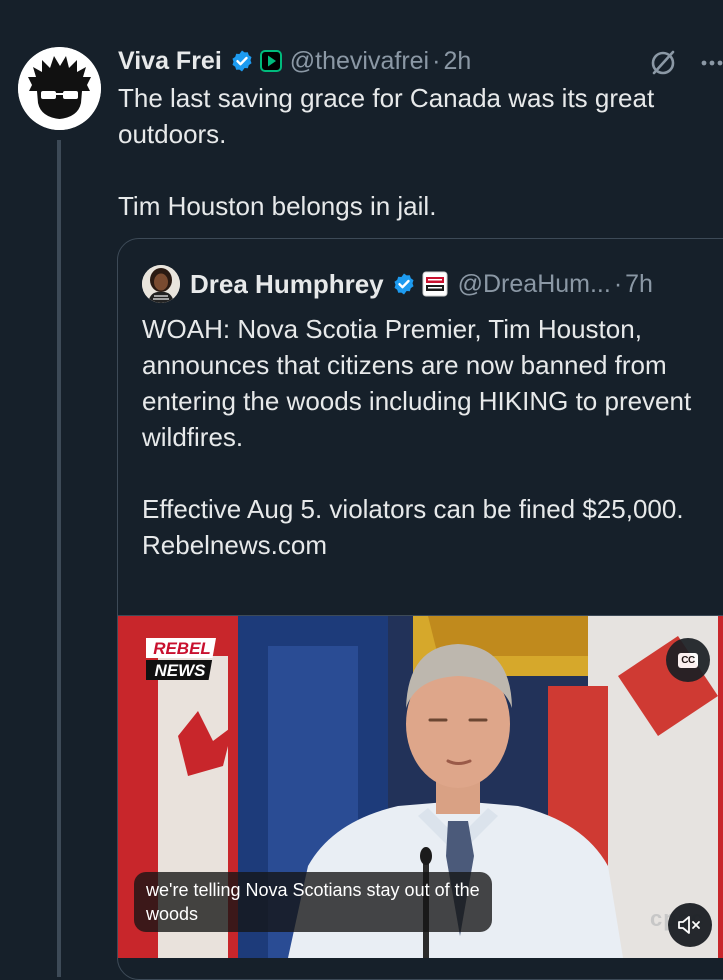  I want to click on author-header: Viva Frei @thevivafrei · 2h, so click(294, 61).